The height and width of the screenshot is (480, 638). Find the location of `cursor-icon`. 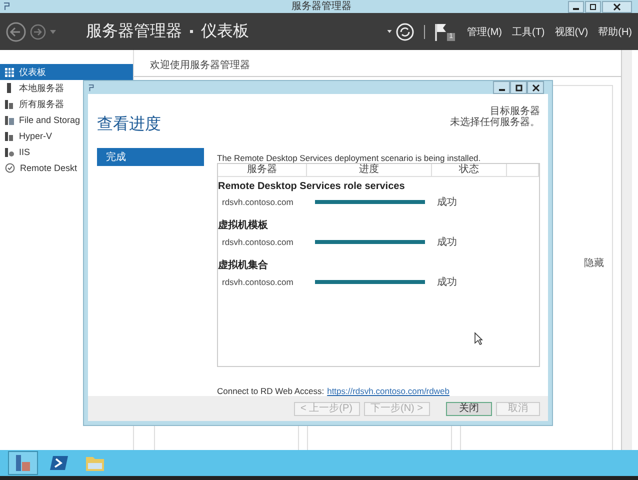

cursor-icon is located at coordinates (478, 339).